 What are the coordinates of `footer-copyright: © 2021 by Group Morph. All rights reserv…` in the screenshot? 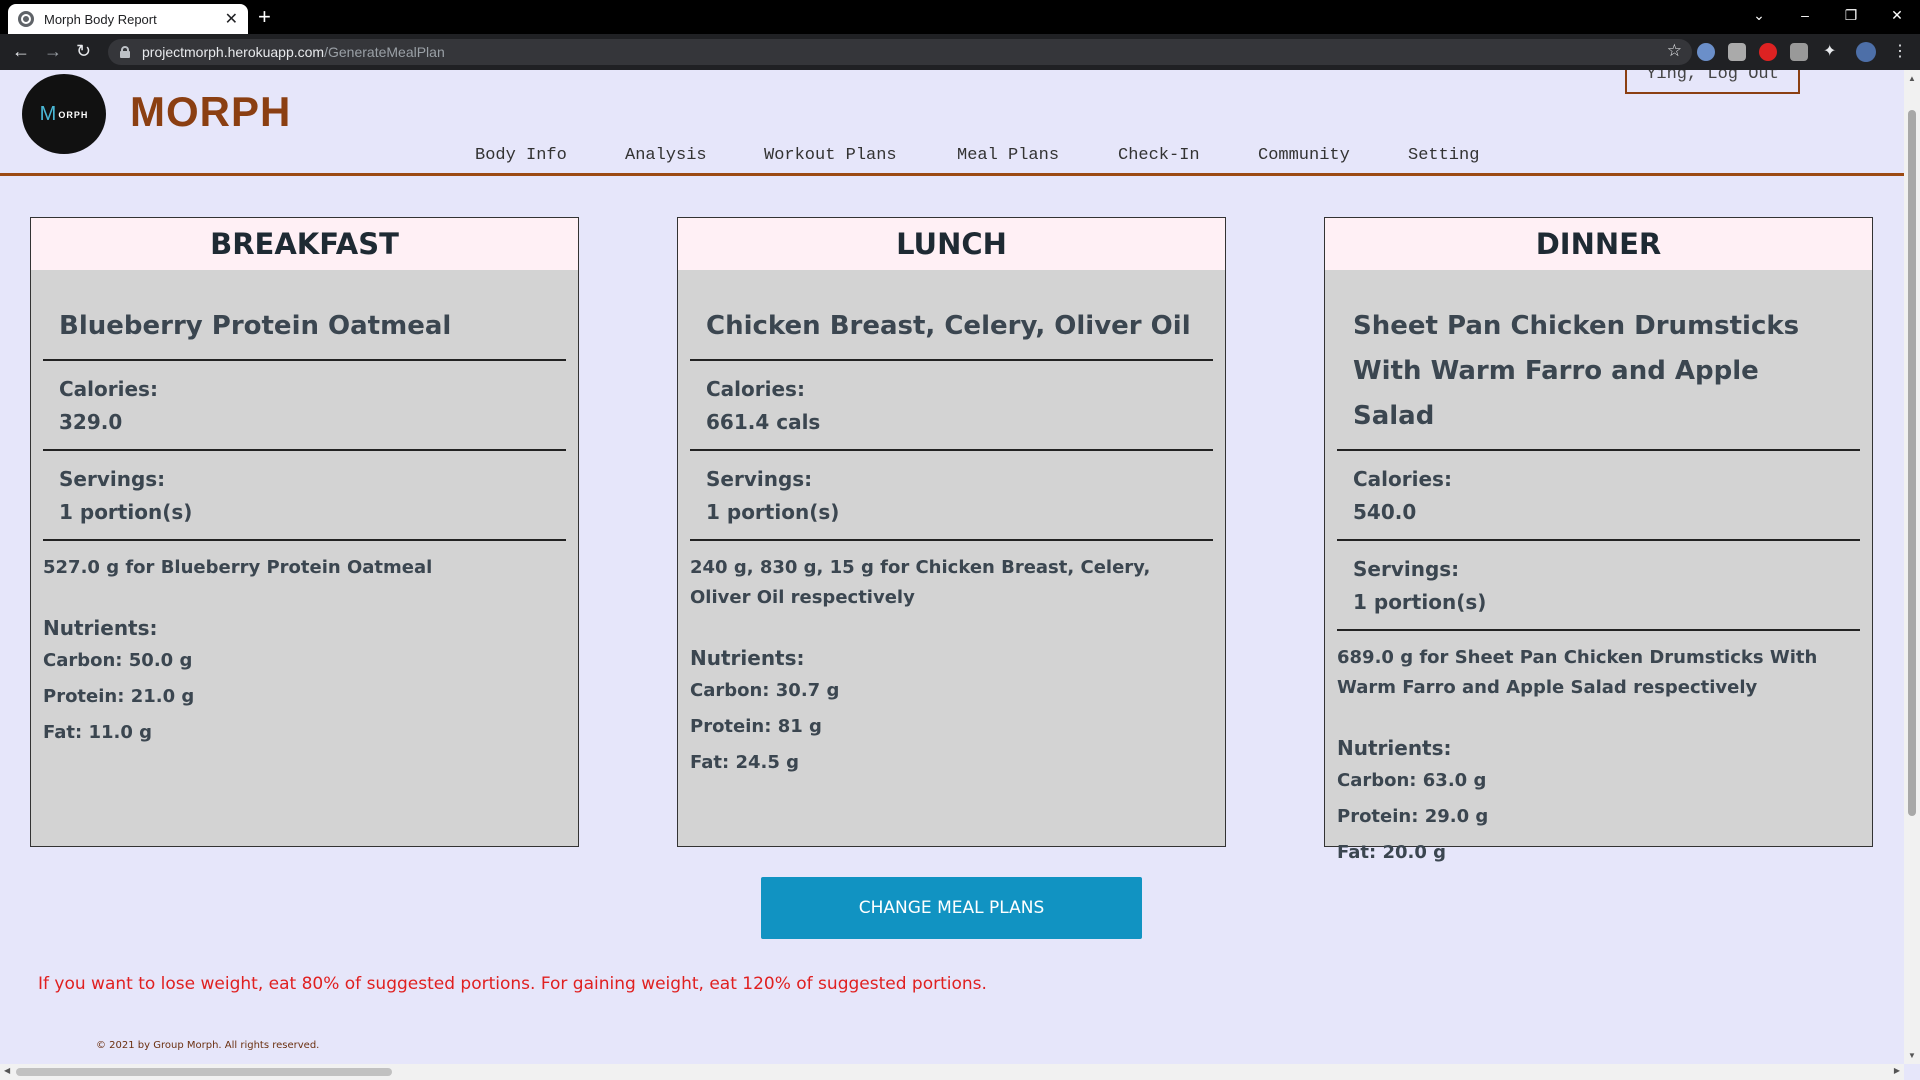 It's located at (208, 1045).